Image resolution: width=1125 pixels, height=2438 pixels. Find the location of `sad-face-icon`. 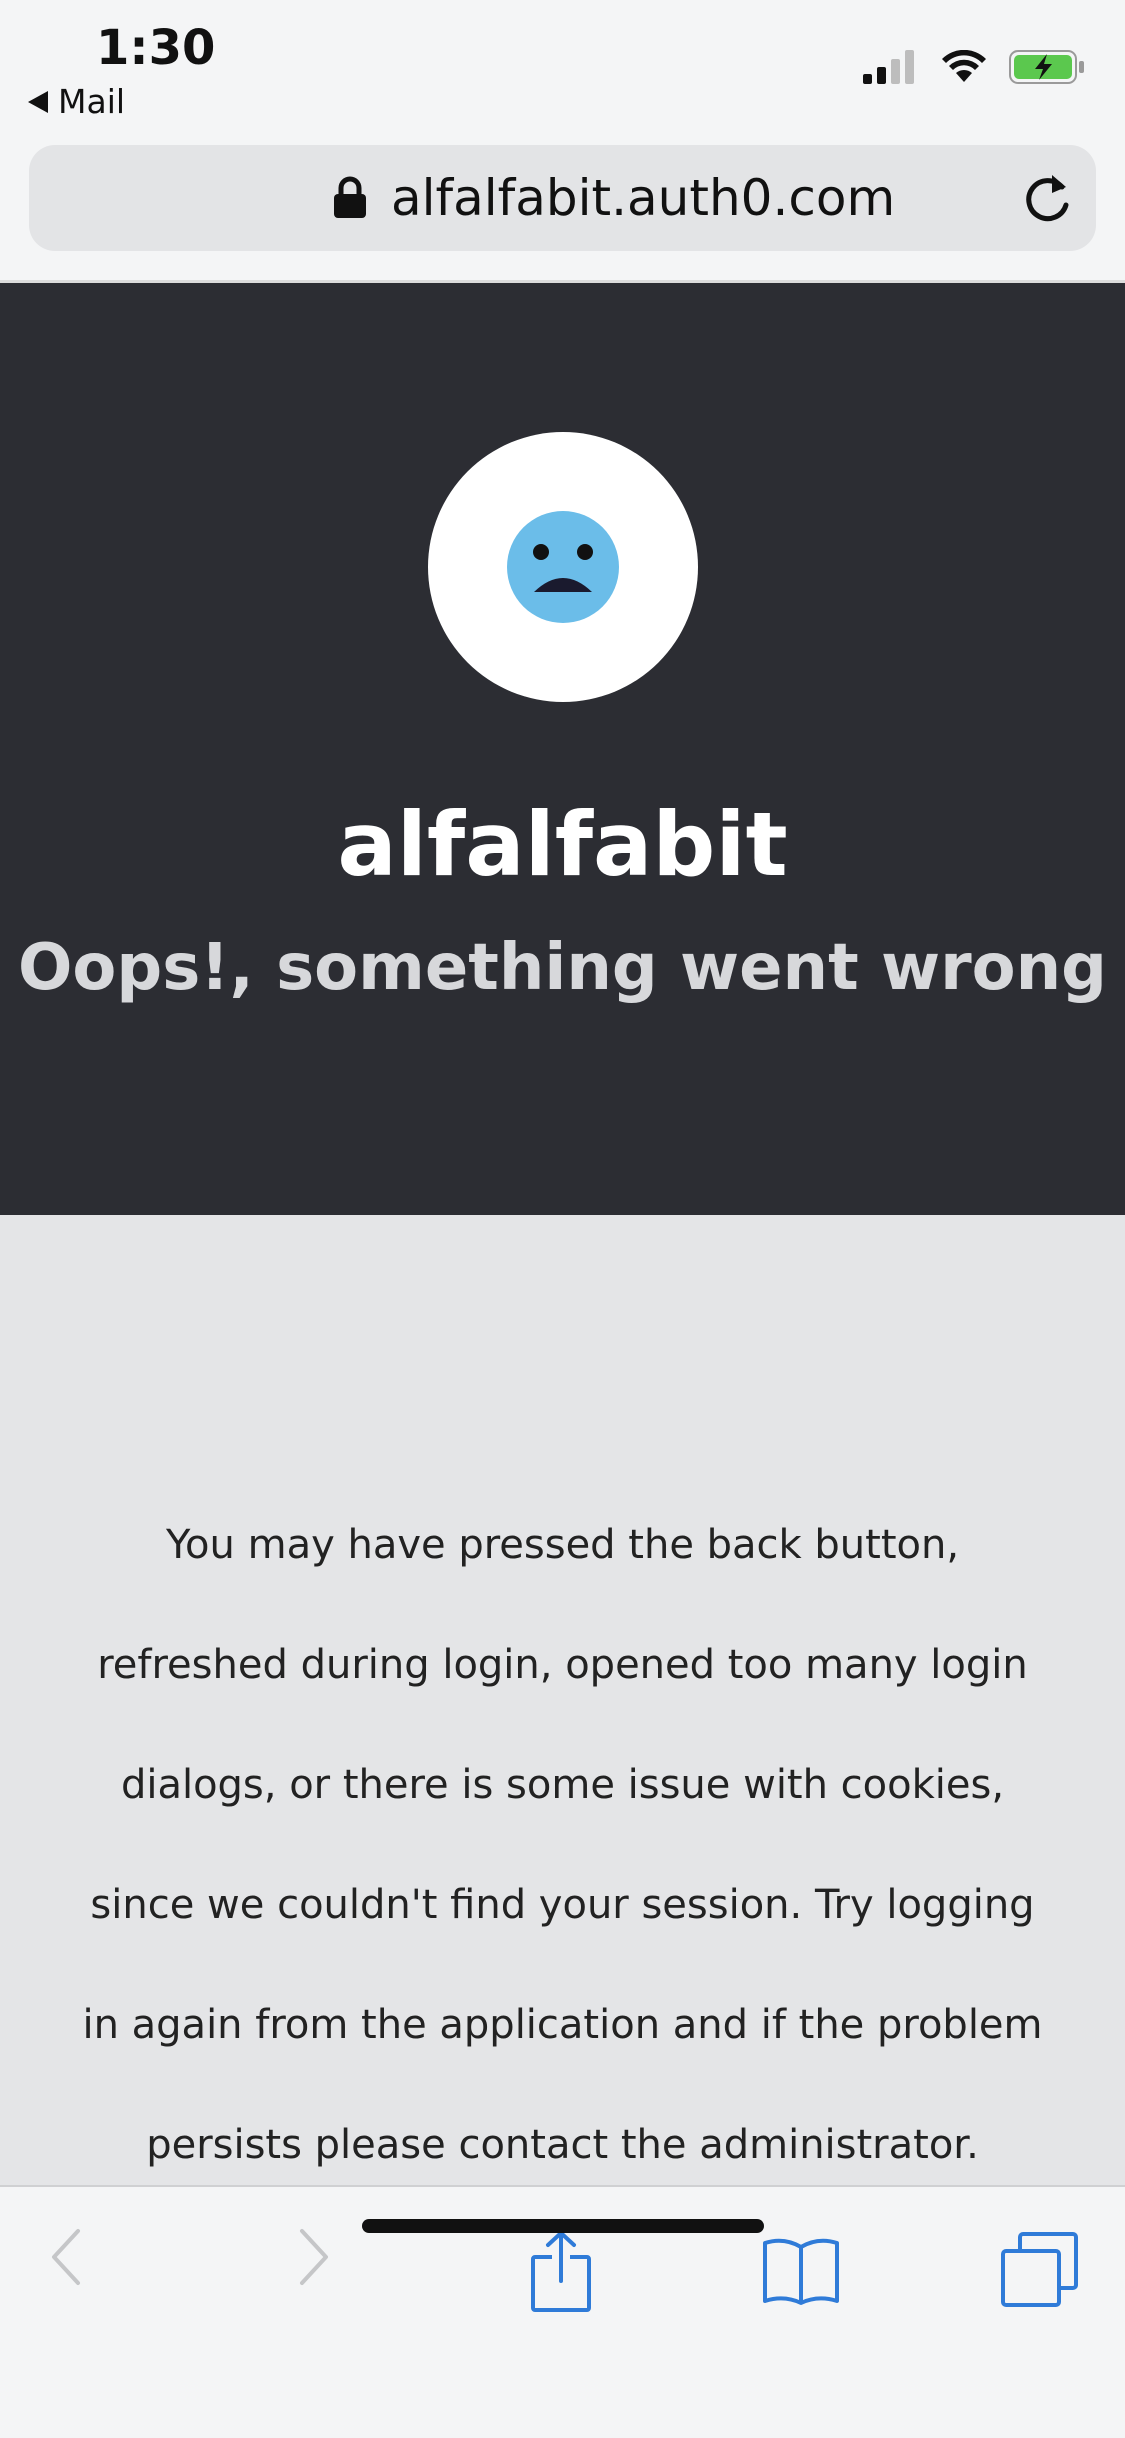

sad-face-icon is located at coordinates (563, 567).